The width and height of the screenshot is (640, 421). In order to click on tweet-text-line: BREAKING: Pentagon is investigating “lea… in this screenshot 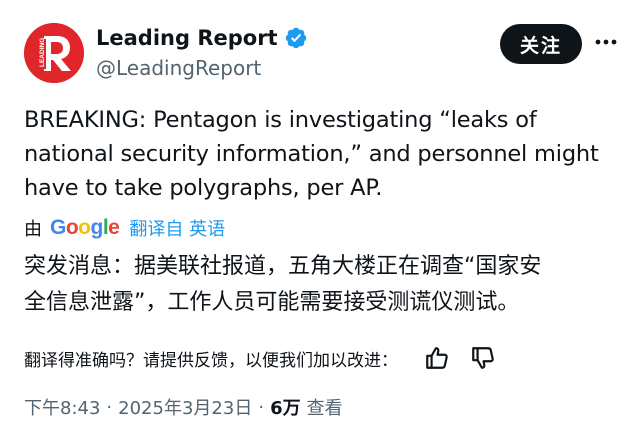, I will do `click(280, 120)`.